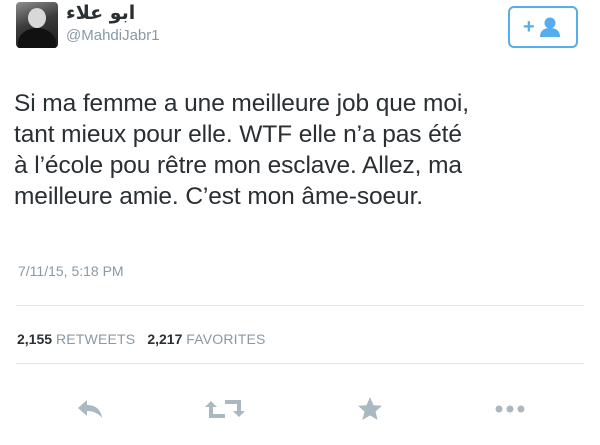 The height and width of the screenshot is (445, 600). I want to click on reply-button, so click(90, 409).